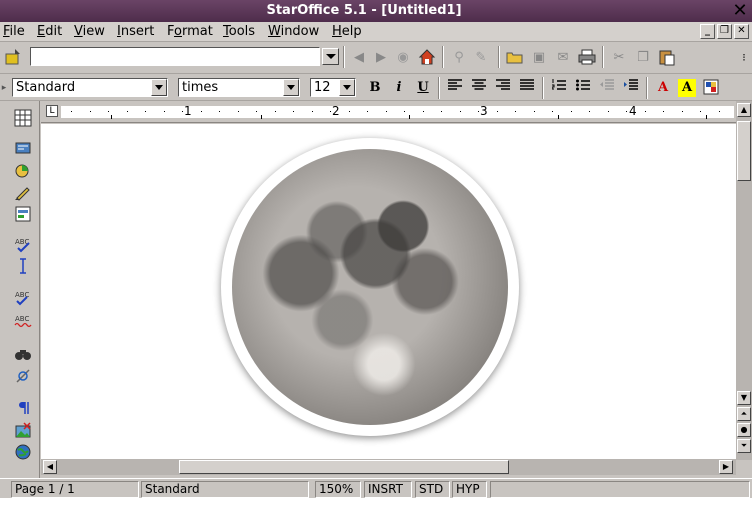  Describe the element at coordinates (23, 323) in the screenshot. I see `auto-spellcheck-toggle-icon: ABC` at that location.